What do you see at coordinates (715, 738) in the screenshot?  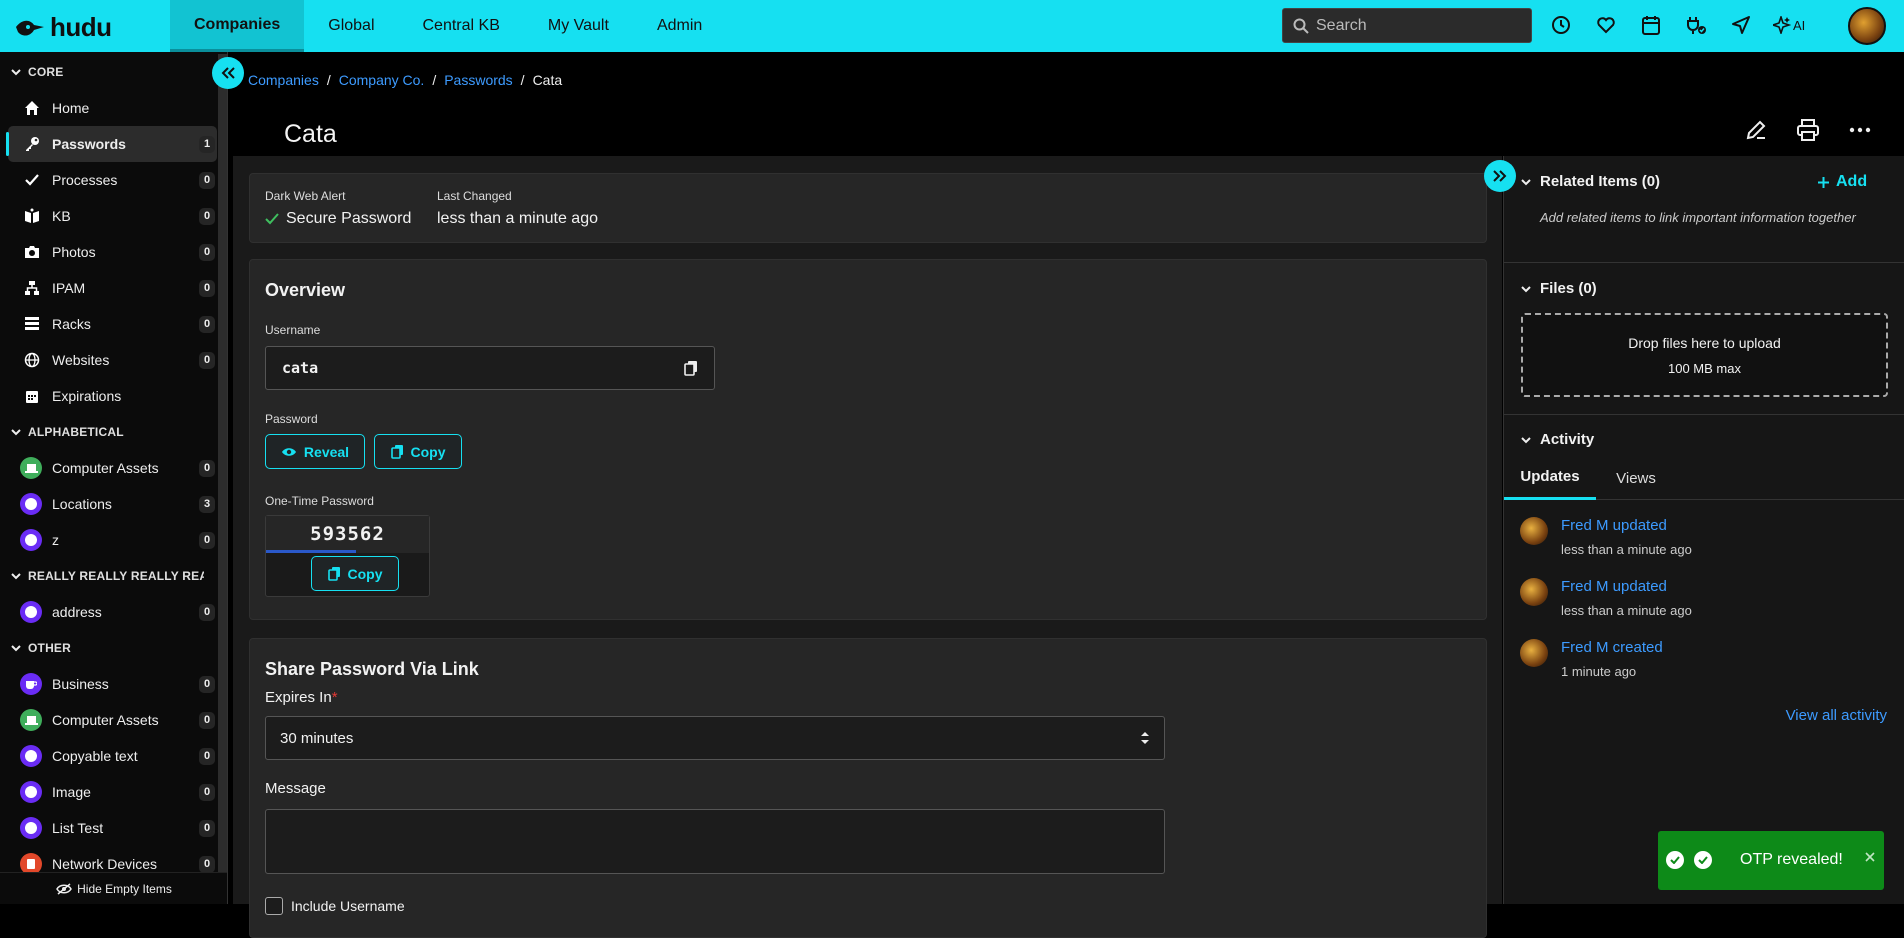 I see `expires-select: 30 minutes` at bounding box center [715, 738].